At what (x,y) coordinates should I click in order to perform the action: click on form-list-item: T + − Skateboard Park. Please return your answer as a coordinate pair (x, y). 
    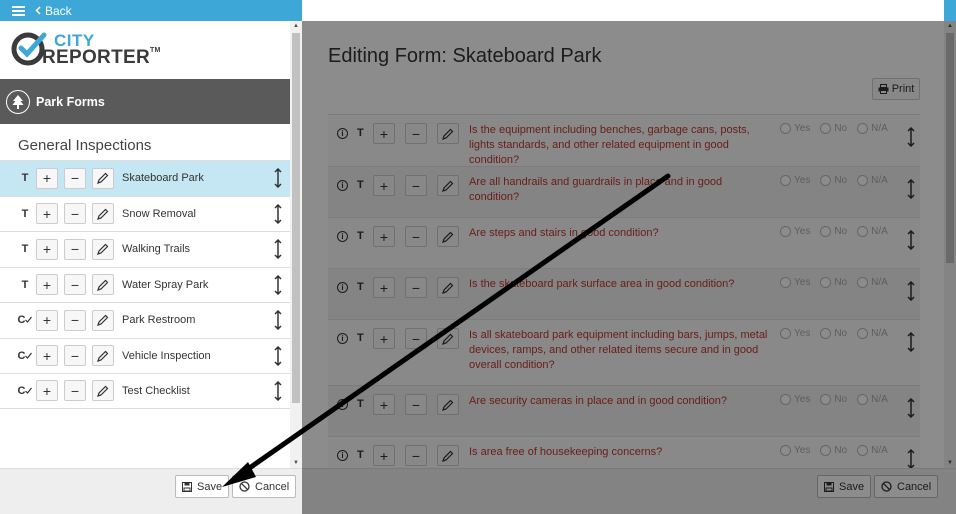
    Looking at the image, I should click on (145, 178).